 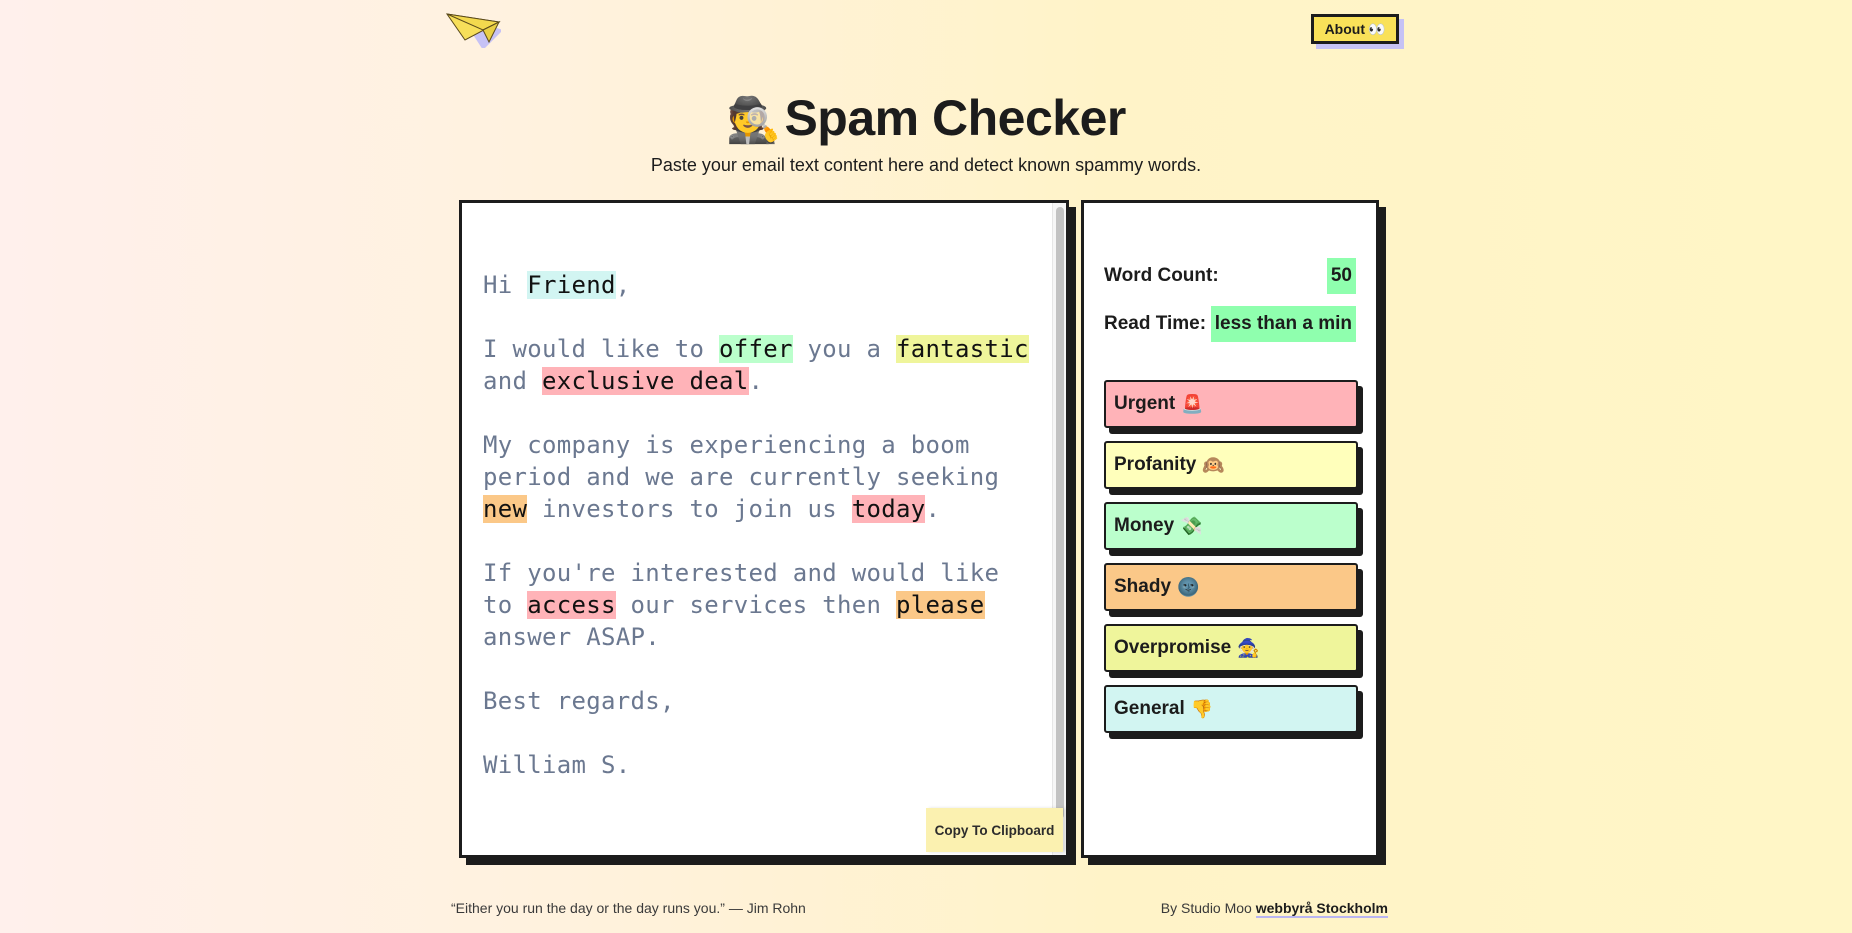 What do you see at coordinates (505, 285) in the screenshot?
I see `email-text: Hi` at bounding box center [505, 285].